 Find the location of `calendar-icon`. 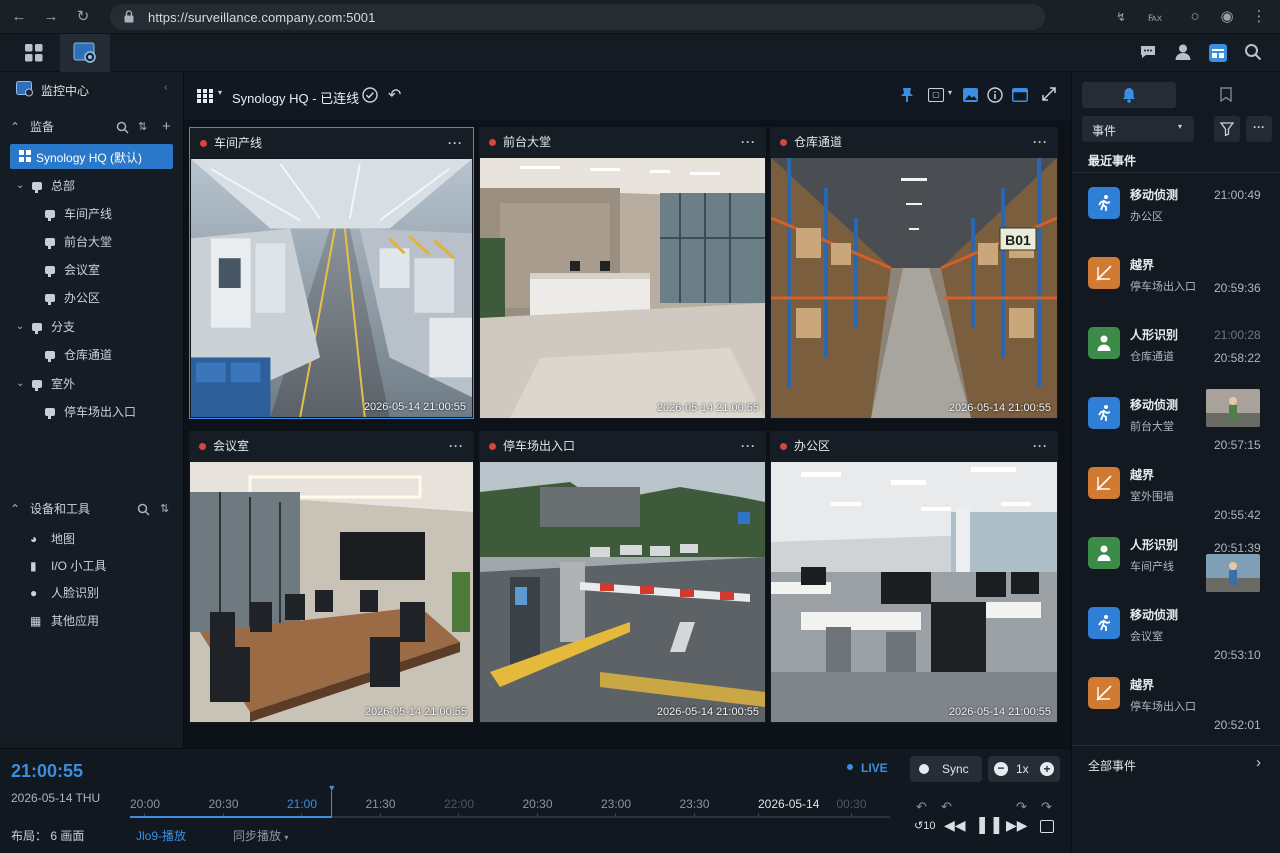

calendar-icon is located at coordinates (1047, 826).